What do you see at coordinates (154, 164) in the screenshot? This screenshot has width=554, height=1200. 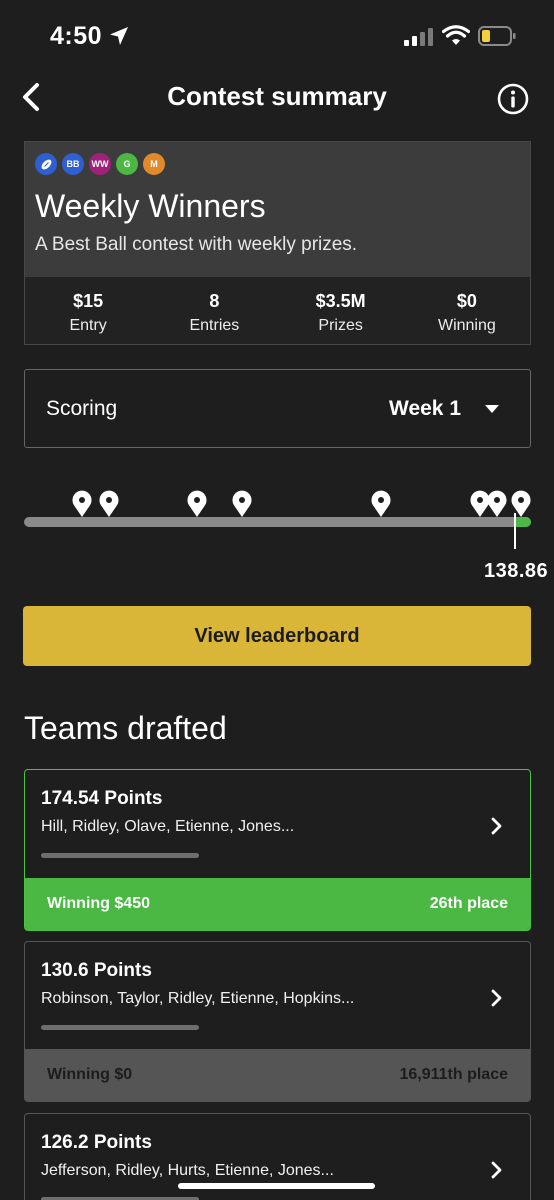 I see `m-badge: M` at bounding box center [154, 164].